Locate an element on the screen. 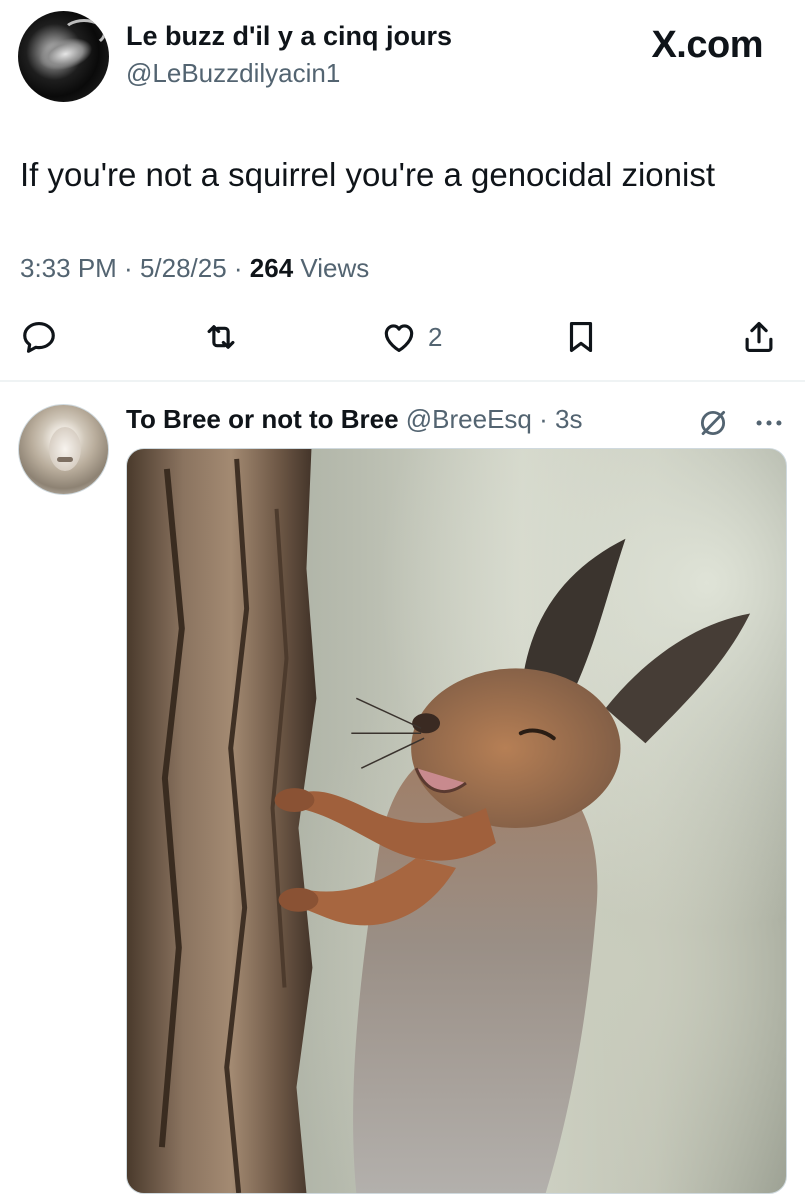  bookmark-button is located at coordinates (581, 337).